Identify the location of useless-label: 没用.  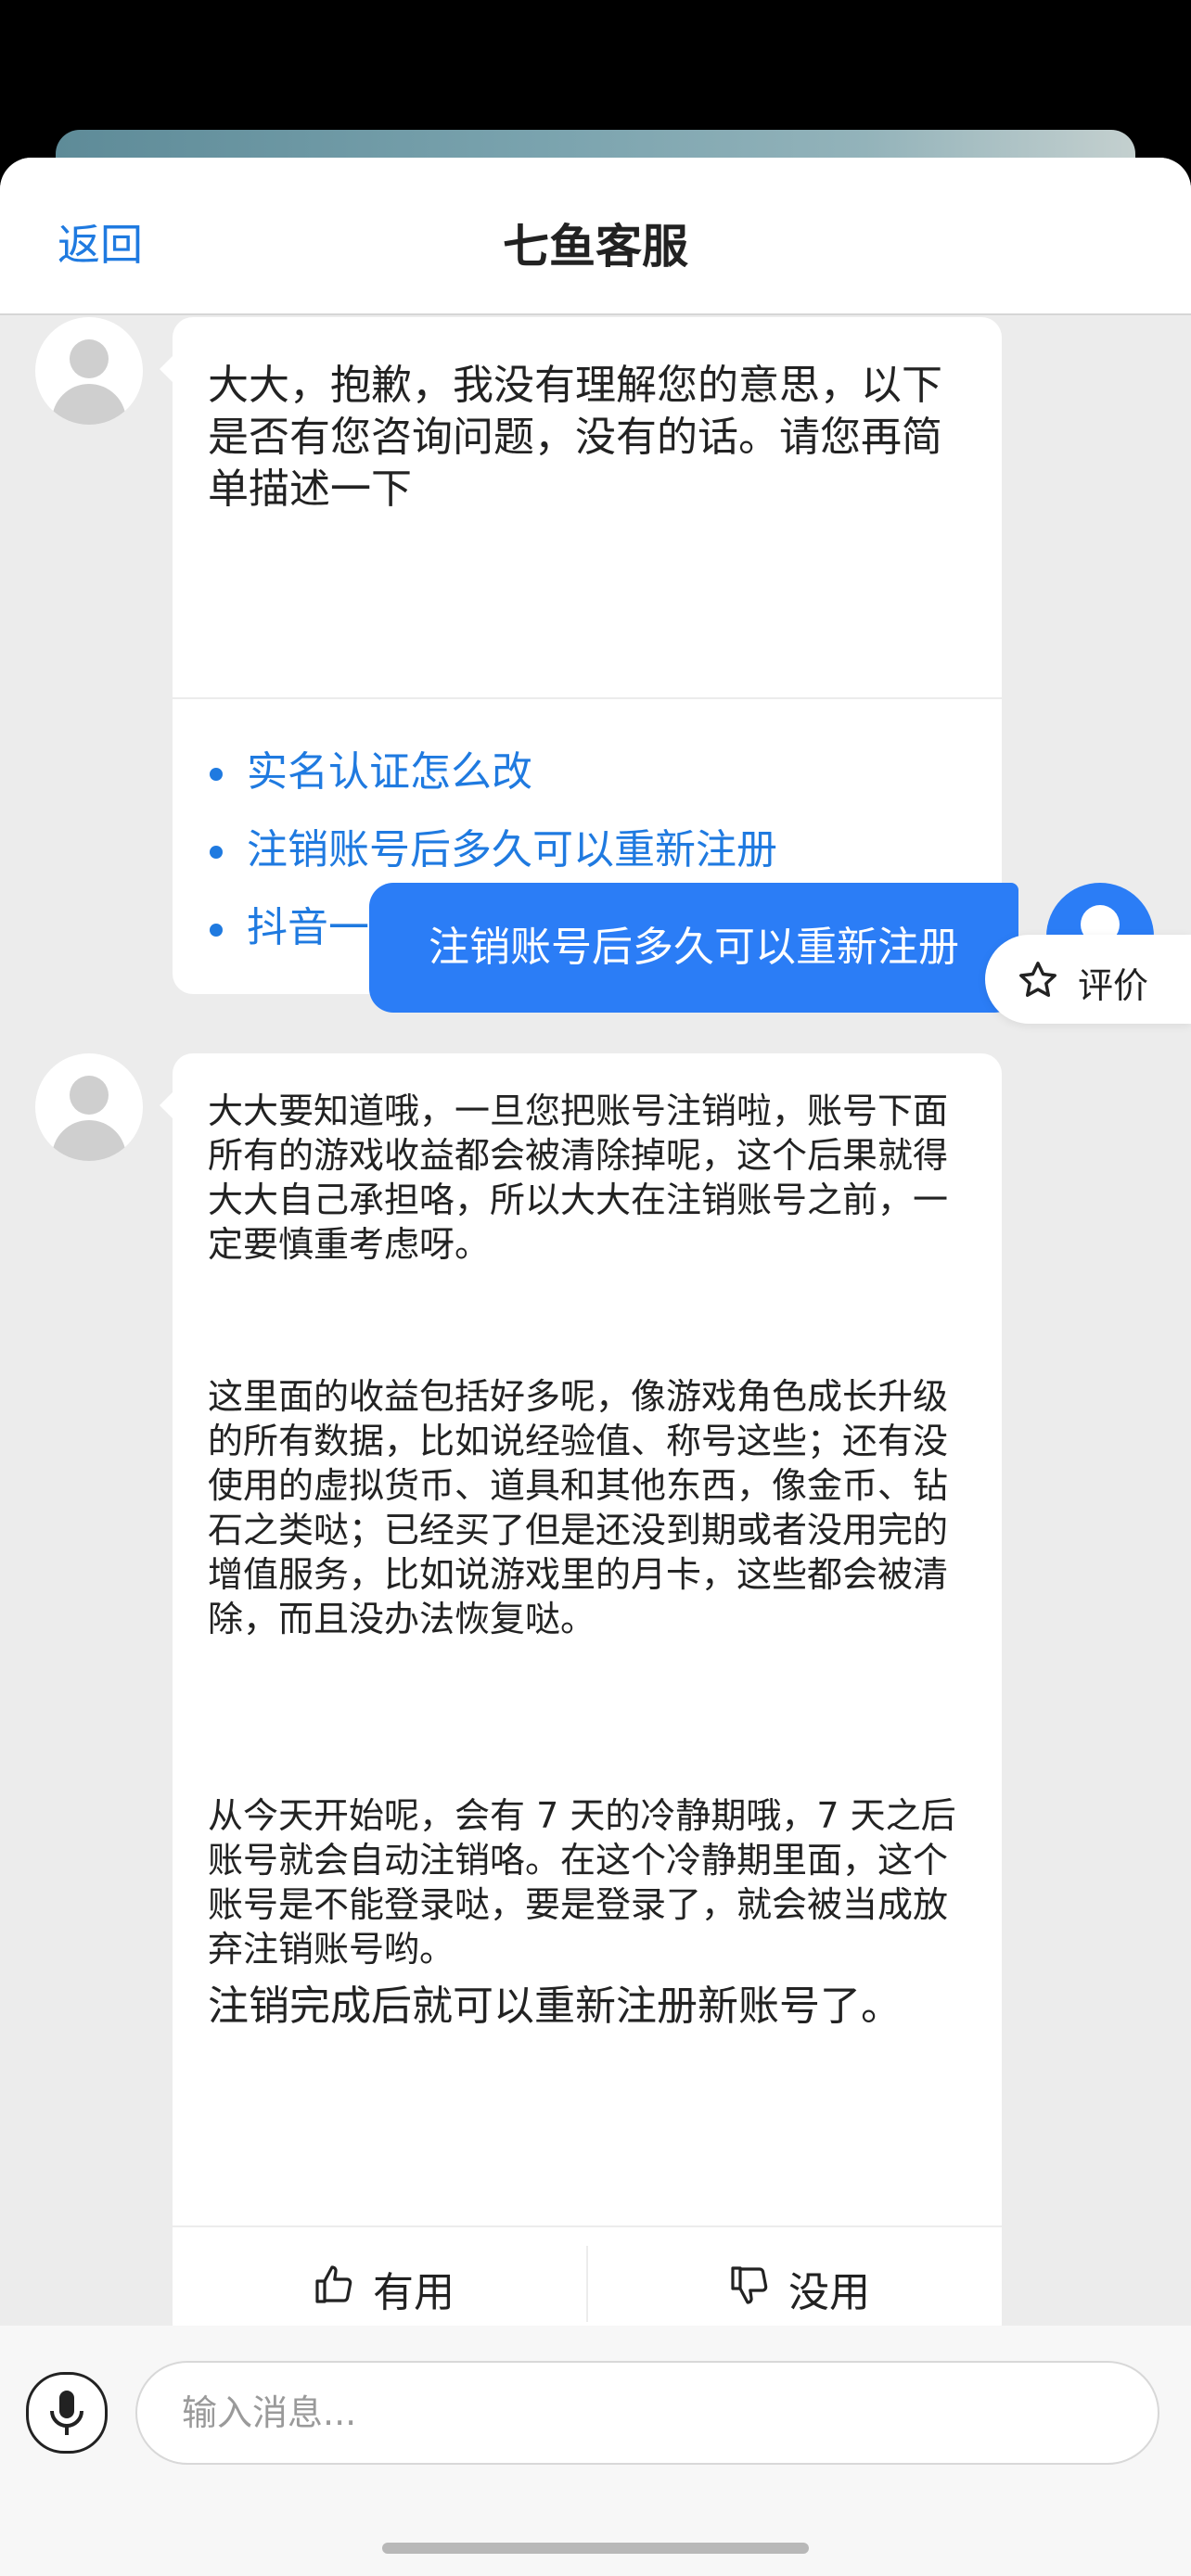
(829, 2292).